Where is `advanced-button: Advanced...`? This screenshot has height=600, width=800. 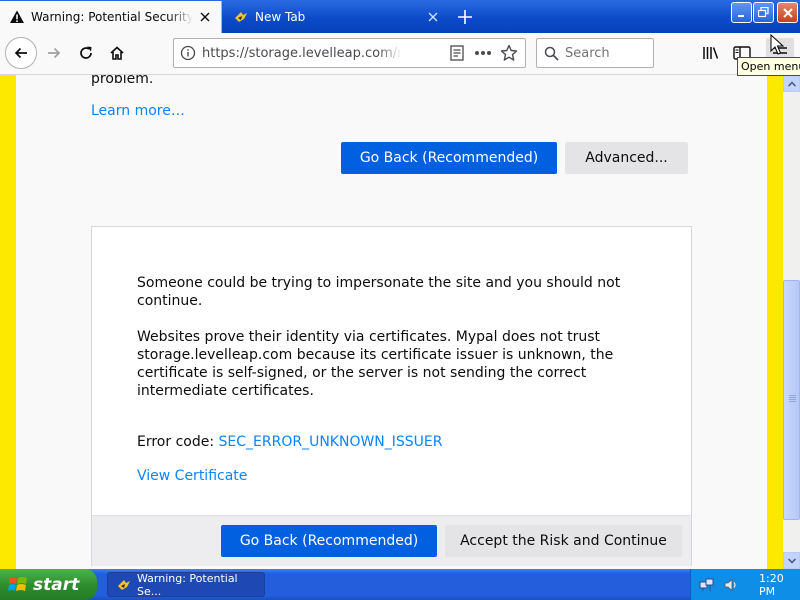 advanced-button: Advanced... is located at coordinates (626, 158).